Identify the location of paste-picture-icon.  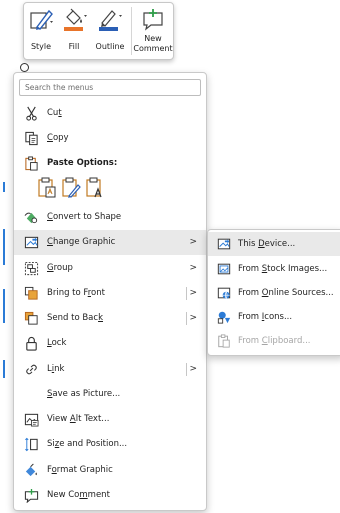
(71, 188).